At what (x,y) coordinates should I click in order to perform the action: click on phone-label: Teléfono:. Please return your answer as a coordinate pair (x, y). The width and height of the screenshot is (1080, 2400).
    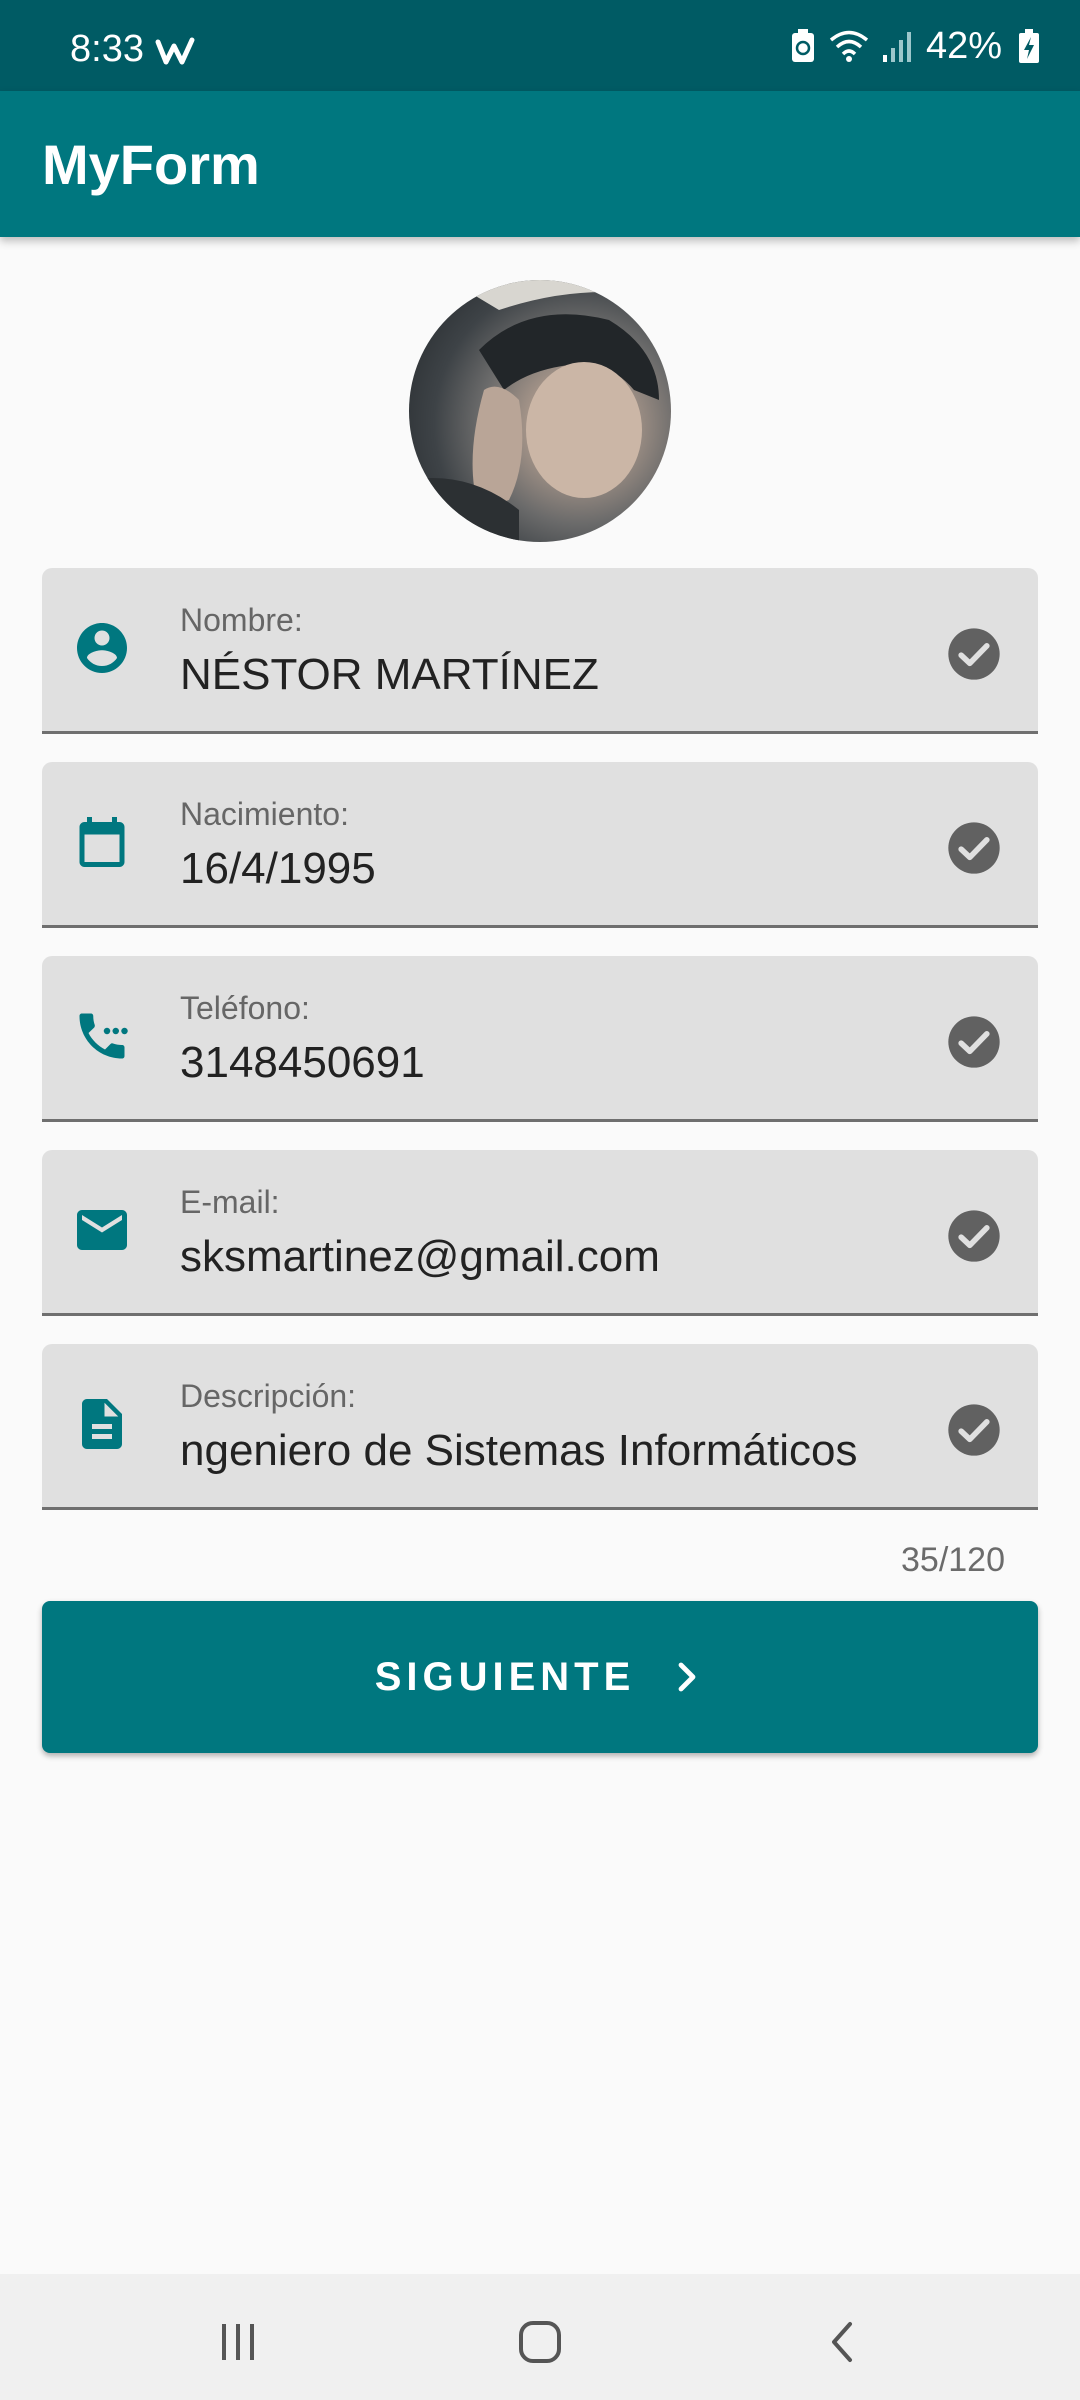
    Looking at the image, I should click on (245, 1008).